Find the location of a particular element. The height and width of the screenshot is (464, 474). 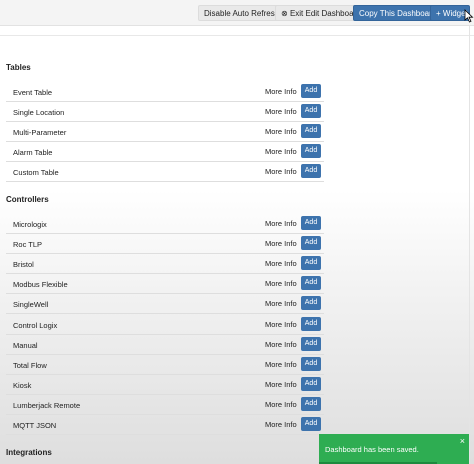

list-item: Control Logix More Info Add is located at coordinates (165, 325).